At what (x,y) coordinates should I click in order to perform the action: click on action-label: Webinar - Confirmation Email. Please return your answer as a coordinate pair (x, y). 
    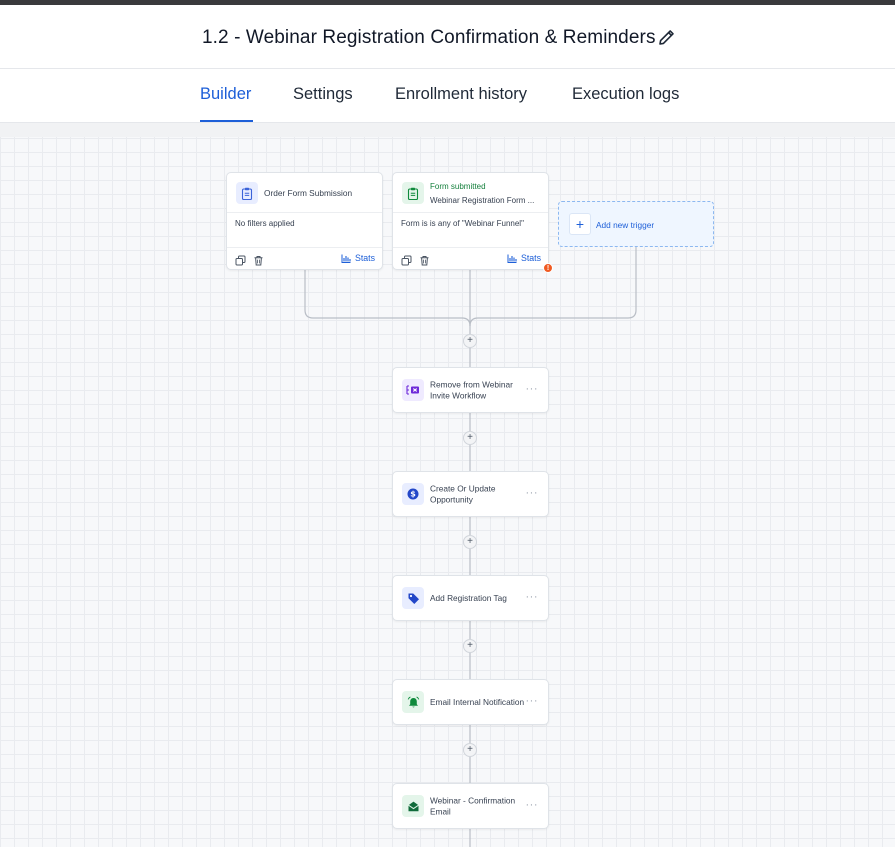
    Looking at the image, I should click on (473, 806).